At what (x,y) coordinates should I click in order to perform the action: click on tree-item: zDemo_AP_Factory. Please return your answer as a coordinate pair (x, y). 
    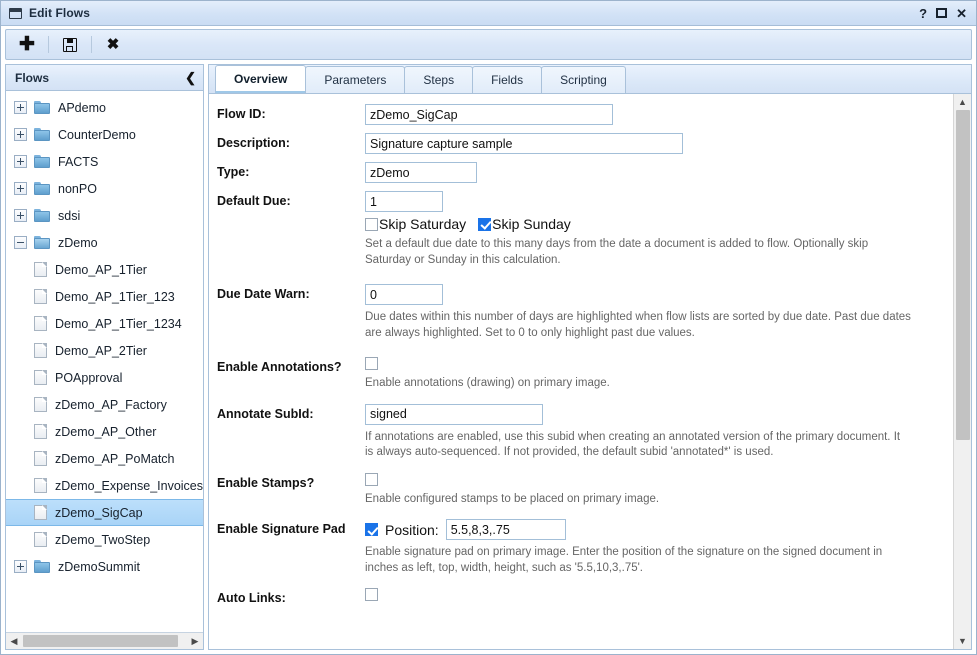
    Looking at the image, I should click on (104, 404).